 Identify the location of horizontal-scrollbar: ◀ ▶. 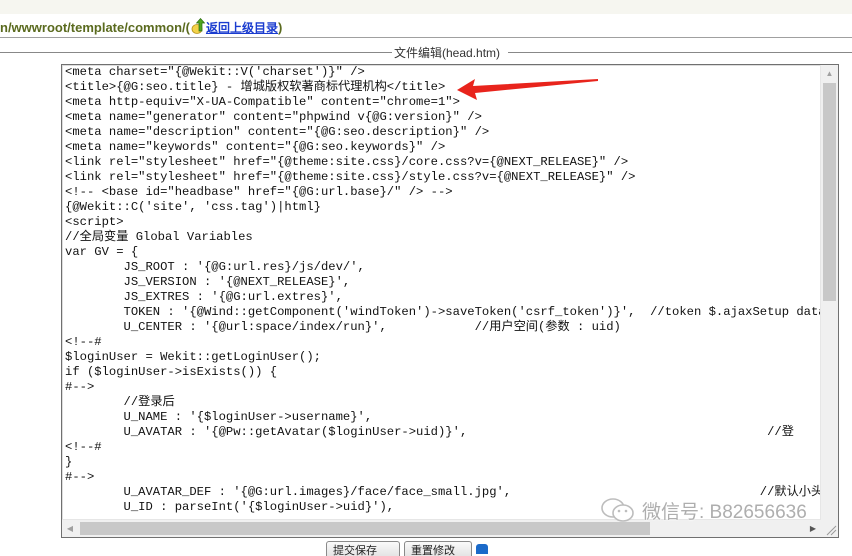
(441, 528).